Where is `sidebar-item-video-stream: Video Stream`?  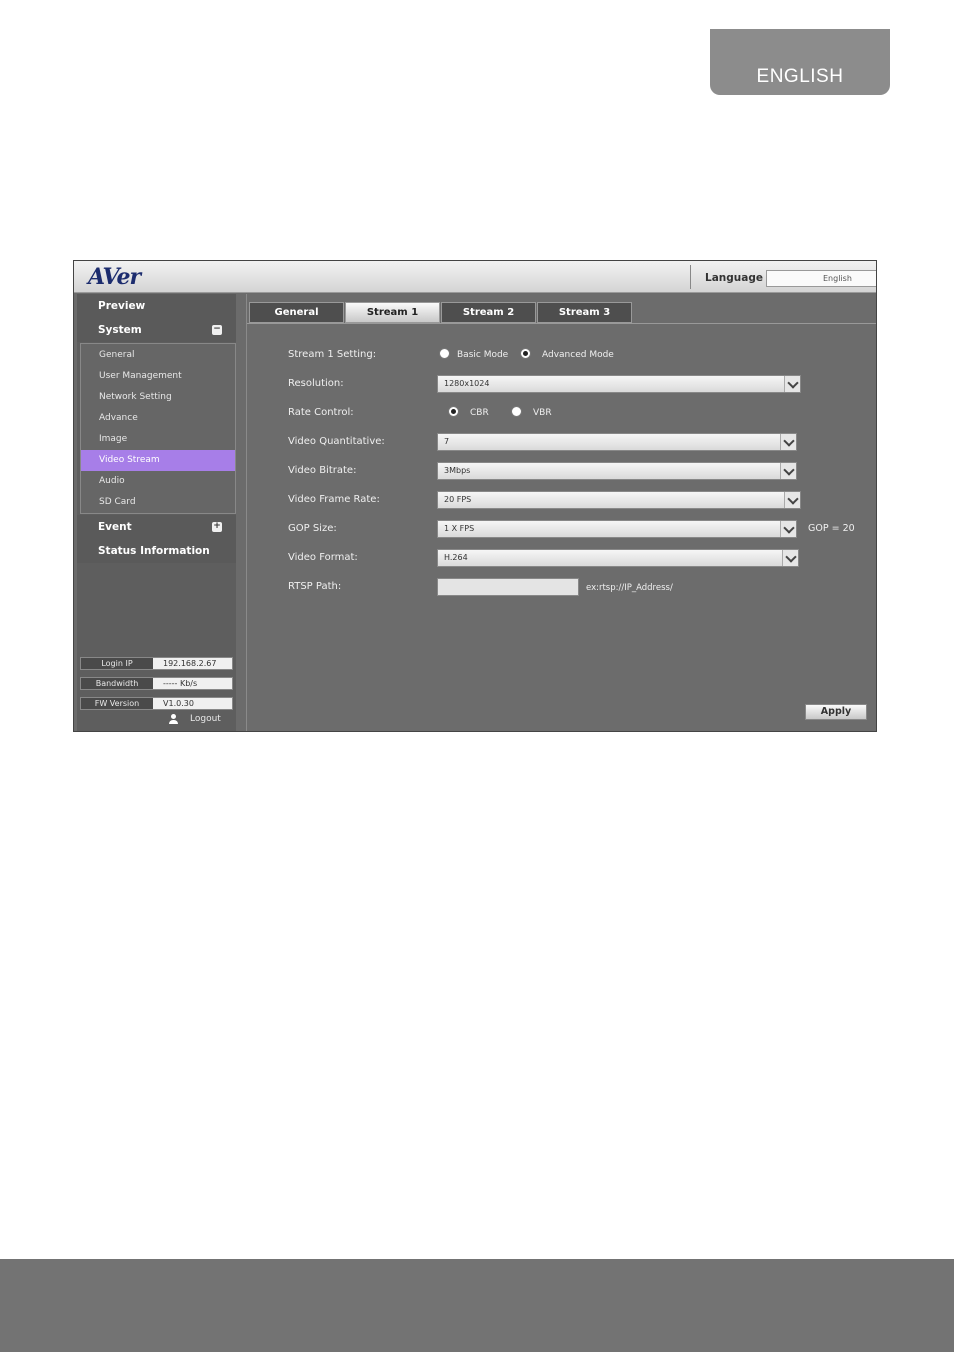 sidebar-item-video-stream: Video Stream is located at coordinates (158, 460).